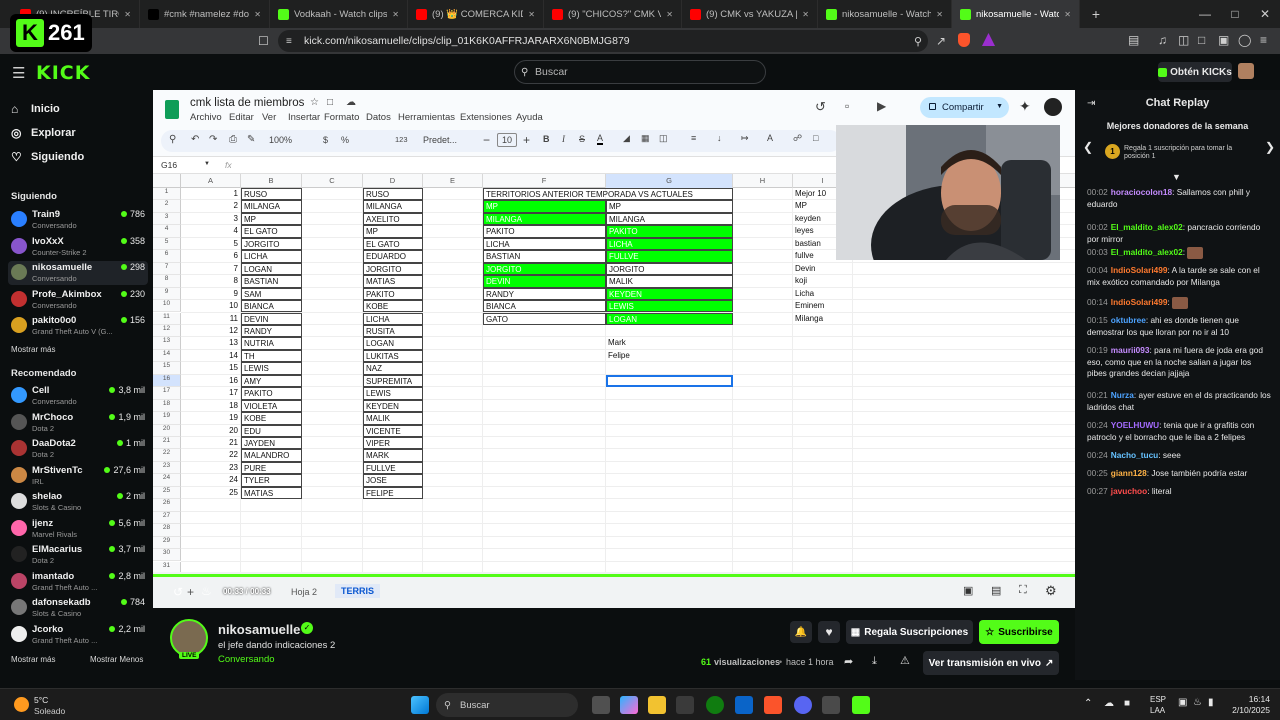 This screenshot has height=720, width=1280. What do you see at coordinates (1134, 455) in the screenshot?
I see `message-user: Nacho_tucu` at bounding box center [1134, 455].